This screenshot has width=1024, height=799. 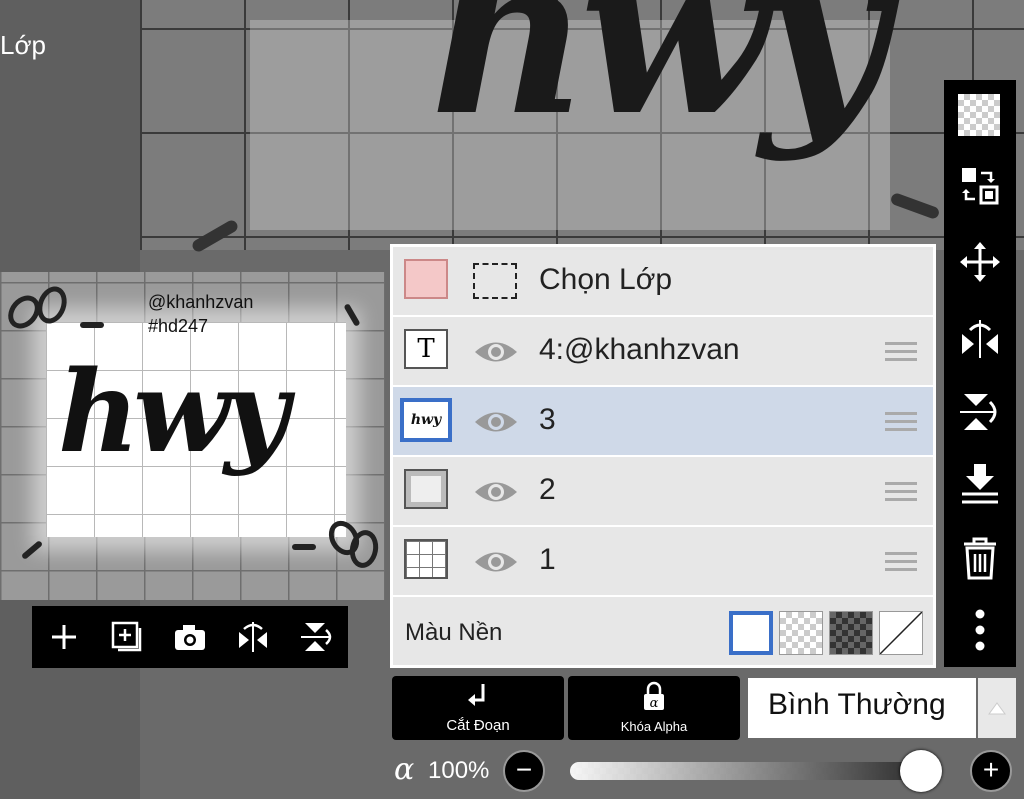 What do you see at coordinates (663, 422) in the screenshot?
I see `layer-row: hwy 3` at bounding box center [663, 422].